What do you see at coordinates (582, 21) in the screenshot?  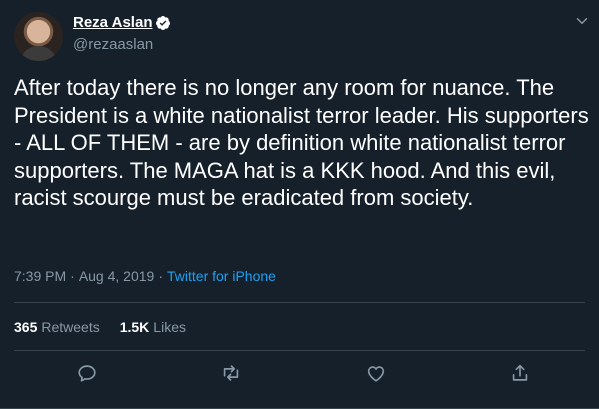 I see `chevron-down-icon` at bounding box center [582, 21].